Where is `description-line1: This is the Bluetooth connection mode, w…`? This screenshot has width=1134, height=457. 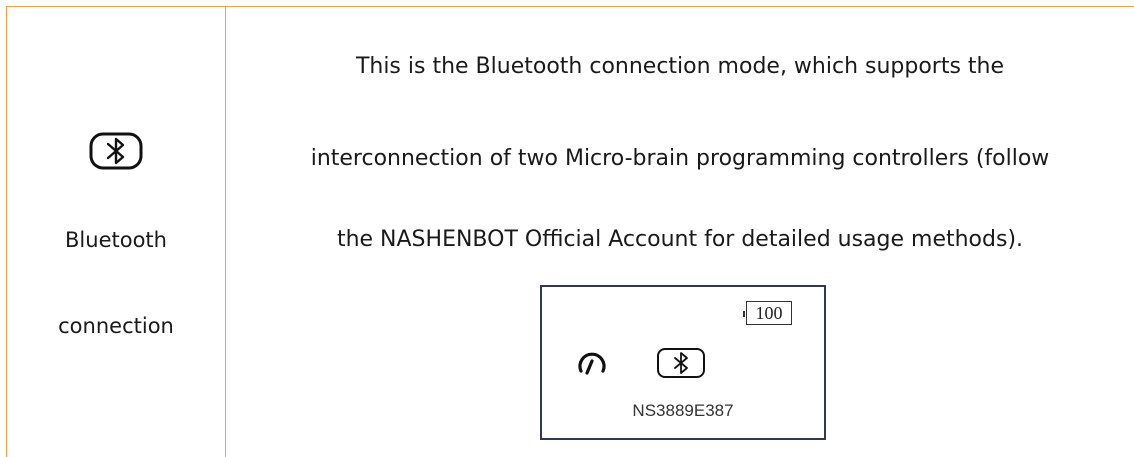 description-line1: This is the Bluetooth connection mode, w… is located at coordinates (680, 66).